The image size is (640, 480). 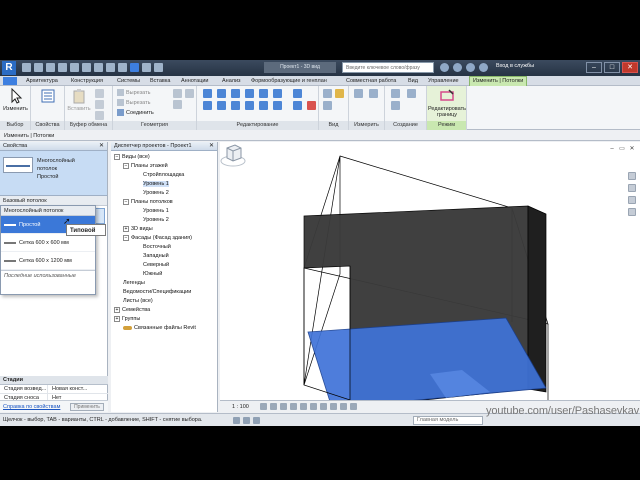 I want to click on close-hidden-icon, so click(x=146, y=67).